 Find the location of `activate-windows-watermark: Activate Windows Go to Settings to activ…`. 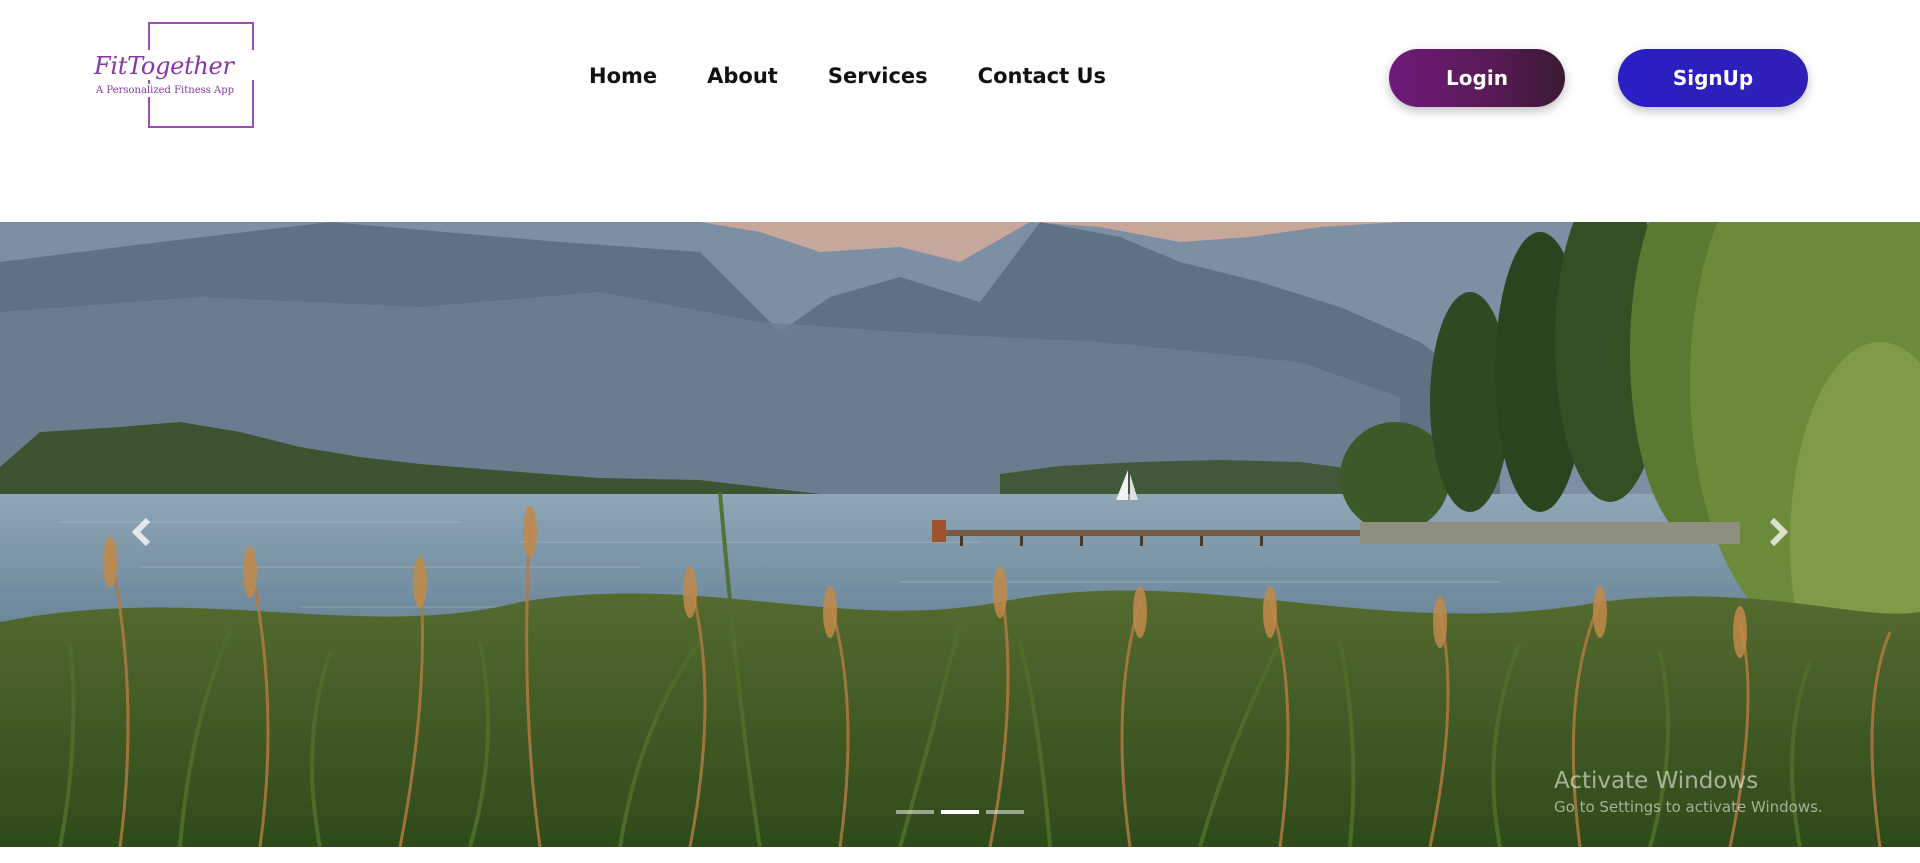

activate-windows-watermark: Activate Windows Go to Settings to activ… is located at coordinates (1688, 792).